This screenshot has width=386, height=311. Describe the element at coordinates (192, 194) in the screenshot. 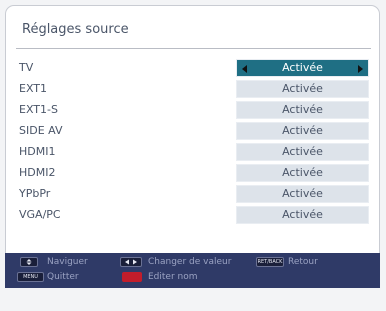

I see `list-item-ypbpr: YPbPr Activée` at that location.